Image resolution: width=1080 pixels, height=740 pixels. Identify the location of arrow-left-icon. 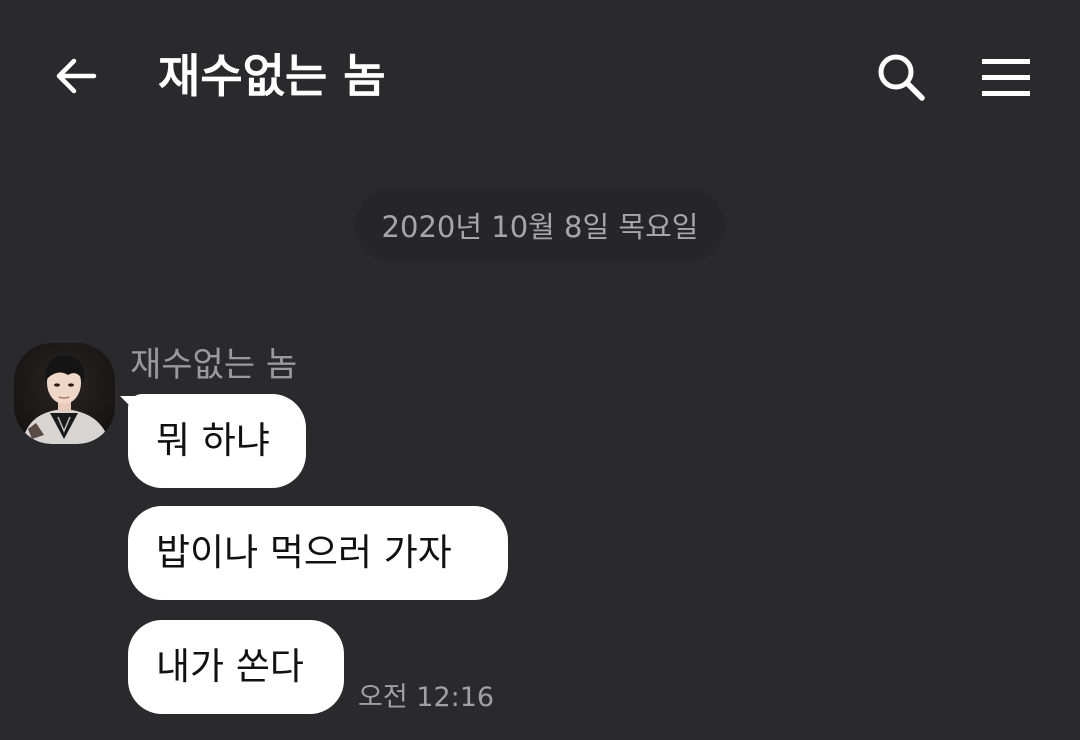
(76, 76).